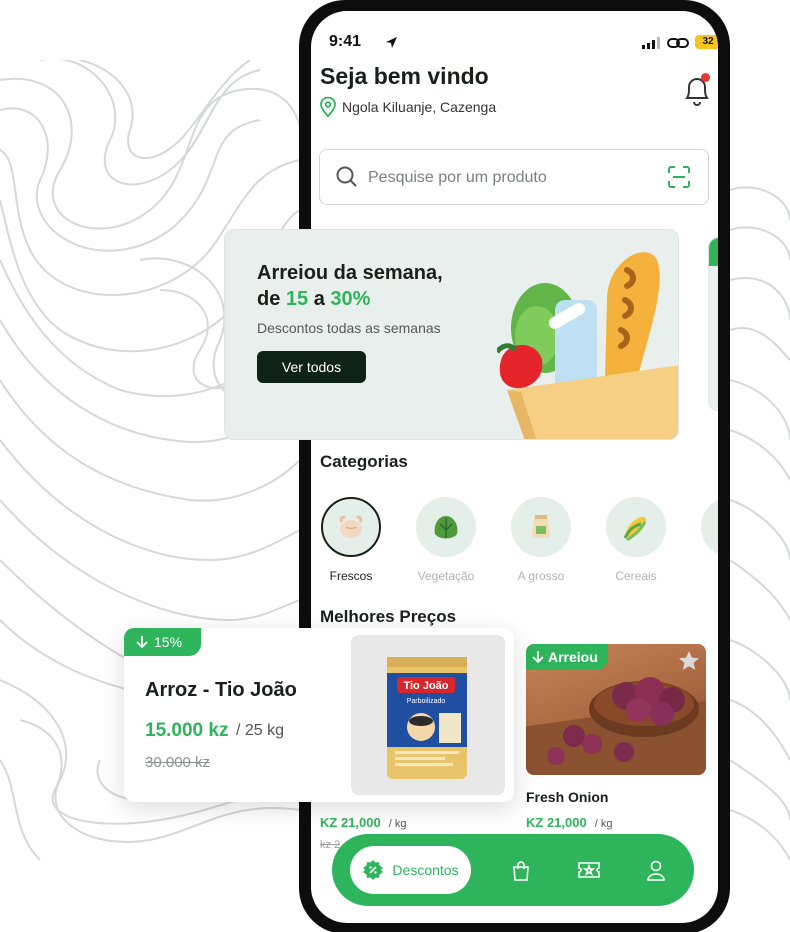  I want to click on shopping-bag-icon, so click(521, 871).